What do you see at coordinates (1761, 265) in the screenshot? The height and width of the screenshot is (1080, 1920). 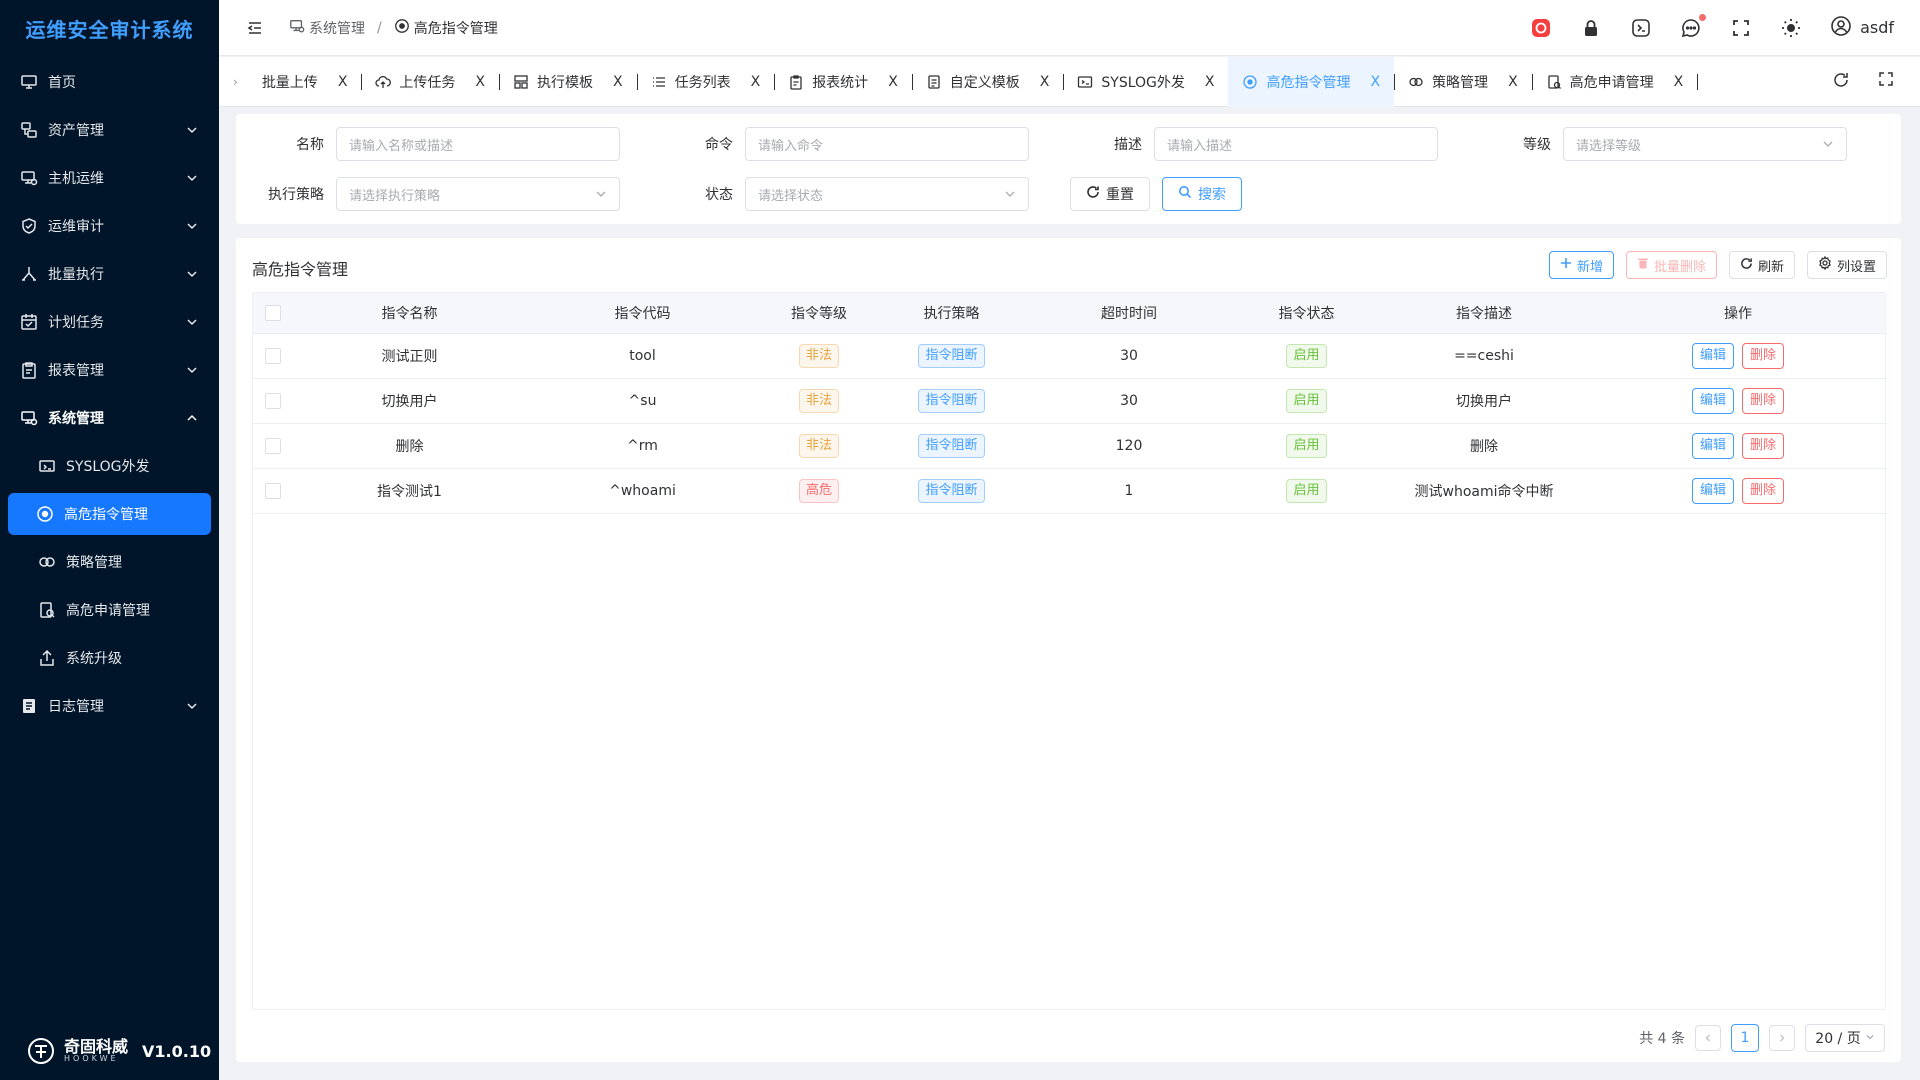 I see `refresh-button: 刷新` at bounding box center [1761, 265].